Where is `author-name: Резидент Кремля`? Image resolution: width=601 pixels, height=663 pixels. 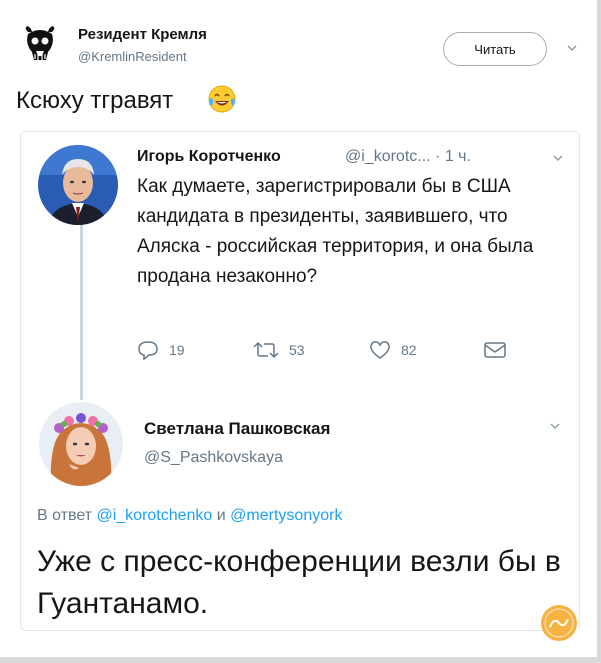 author-name: Резидент Кремля is located at coordinates (142, 34).